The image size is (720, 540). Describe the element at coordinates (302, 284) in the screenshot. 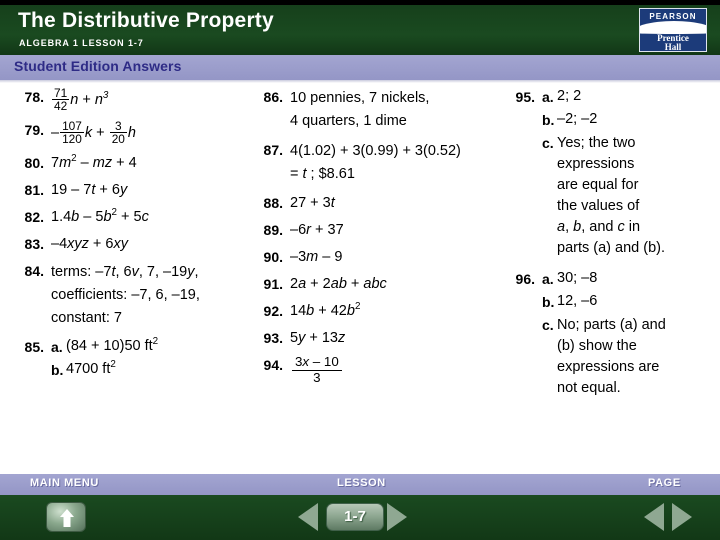

I see `variable-a: a` at that location.